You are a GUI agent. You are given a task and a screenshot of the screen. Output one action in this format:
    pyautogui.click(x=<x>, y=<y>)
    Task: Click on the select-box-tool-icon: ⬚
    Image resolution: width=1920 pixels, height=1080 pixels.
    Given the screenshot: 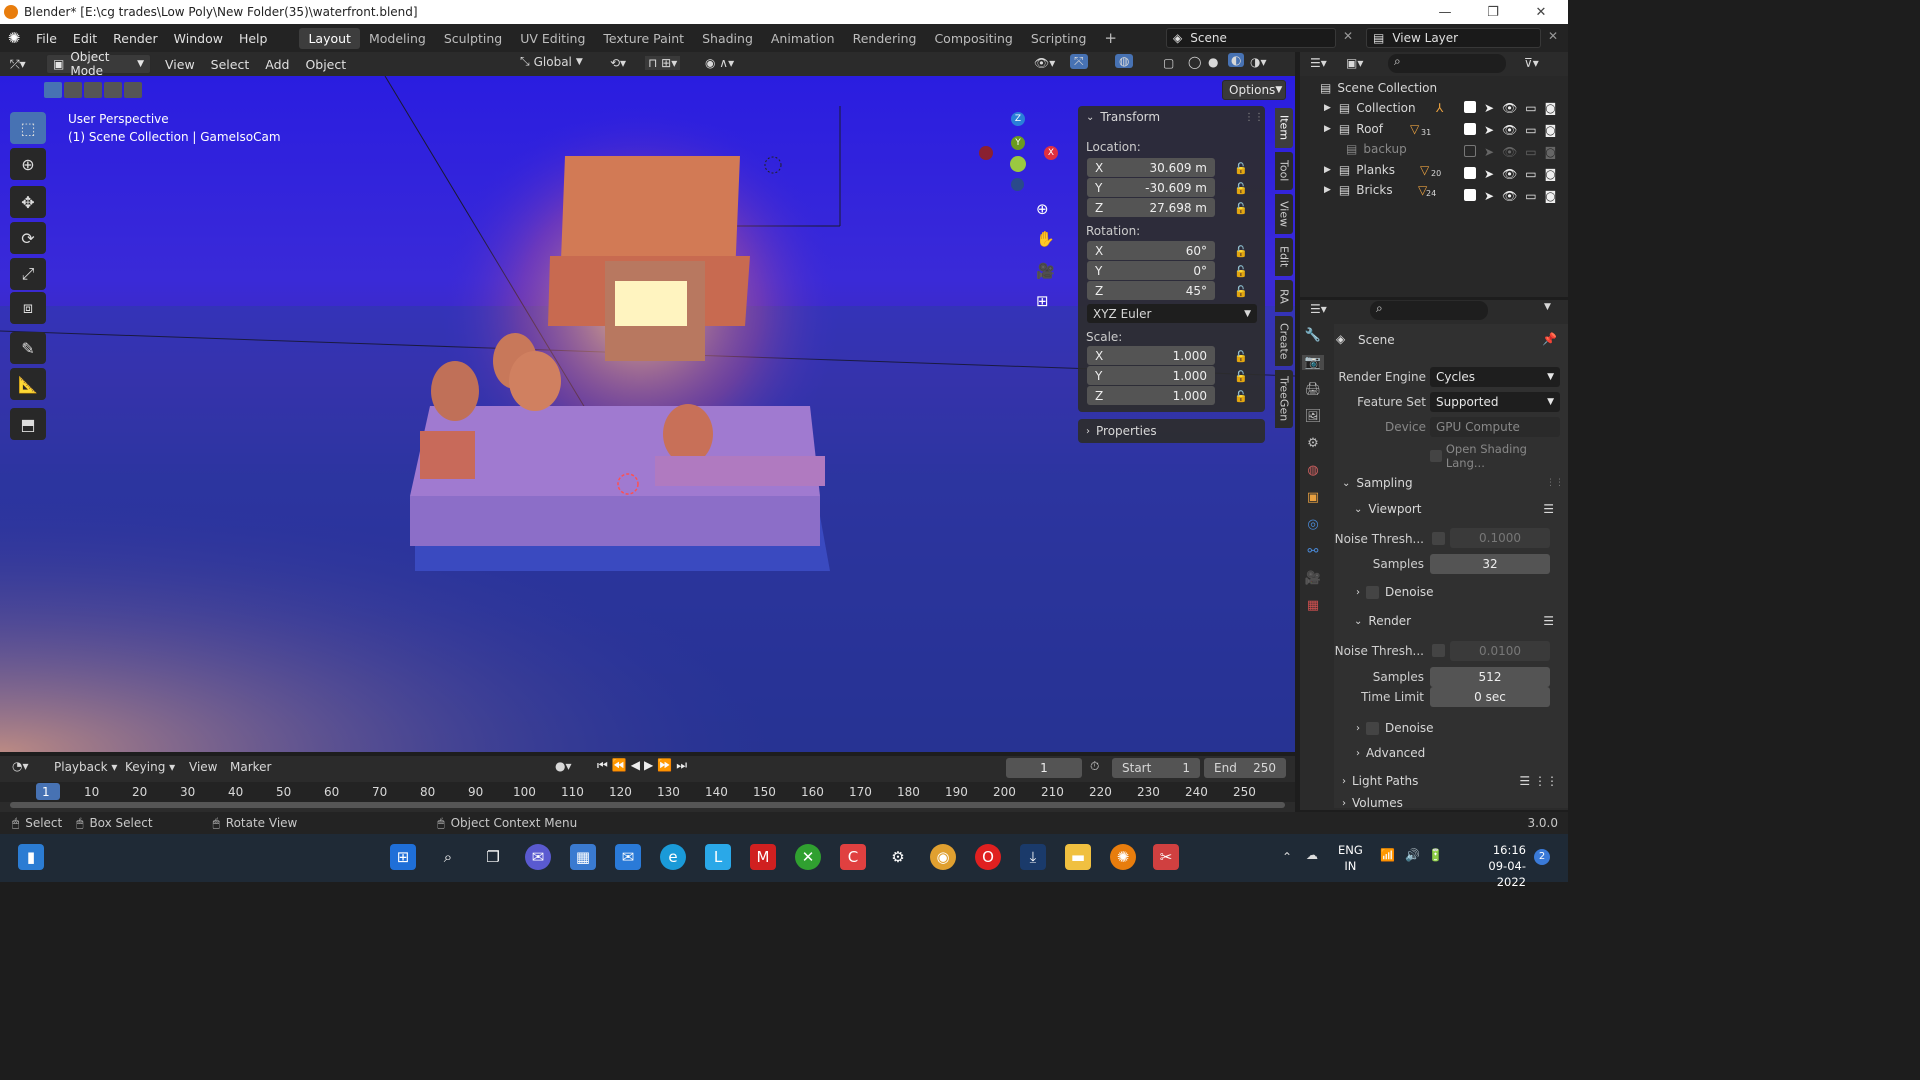 What is the action you would take?
    pyautogui.click(x=28, y=128)
    